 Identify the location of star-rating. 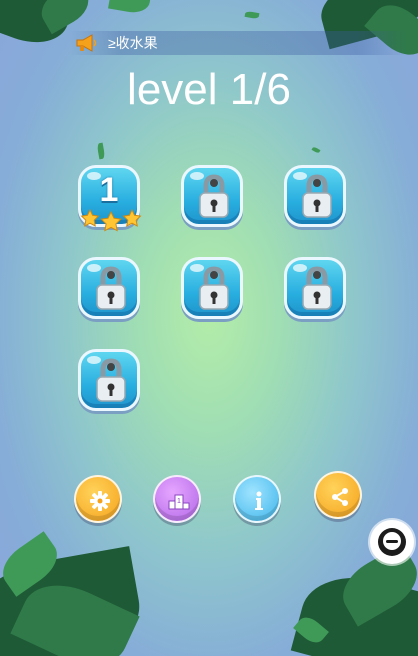
(111, 220).